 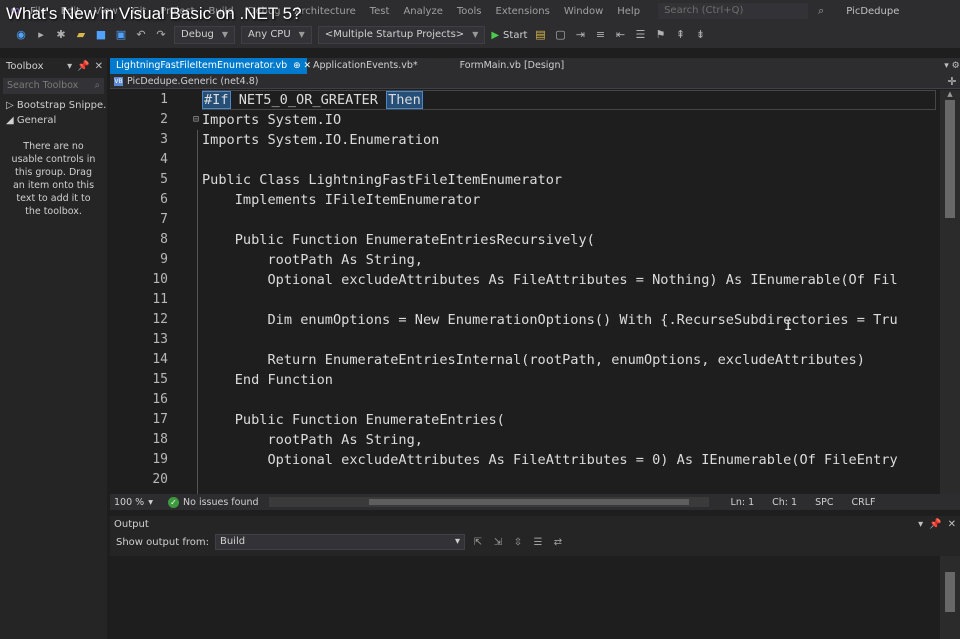 I want to click on word-wrap-icon: ⇄, so click(x=558, y=542).